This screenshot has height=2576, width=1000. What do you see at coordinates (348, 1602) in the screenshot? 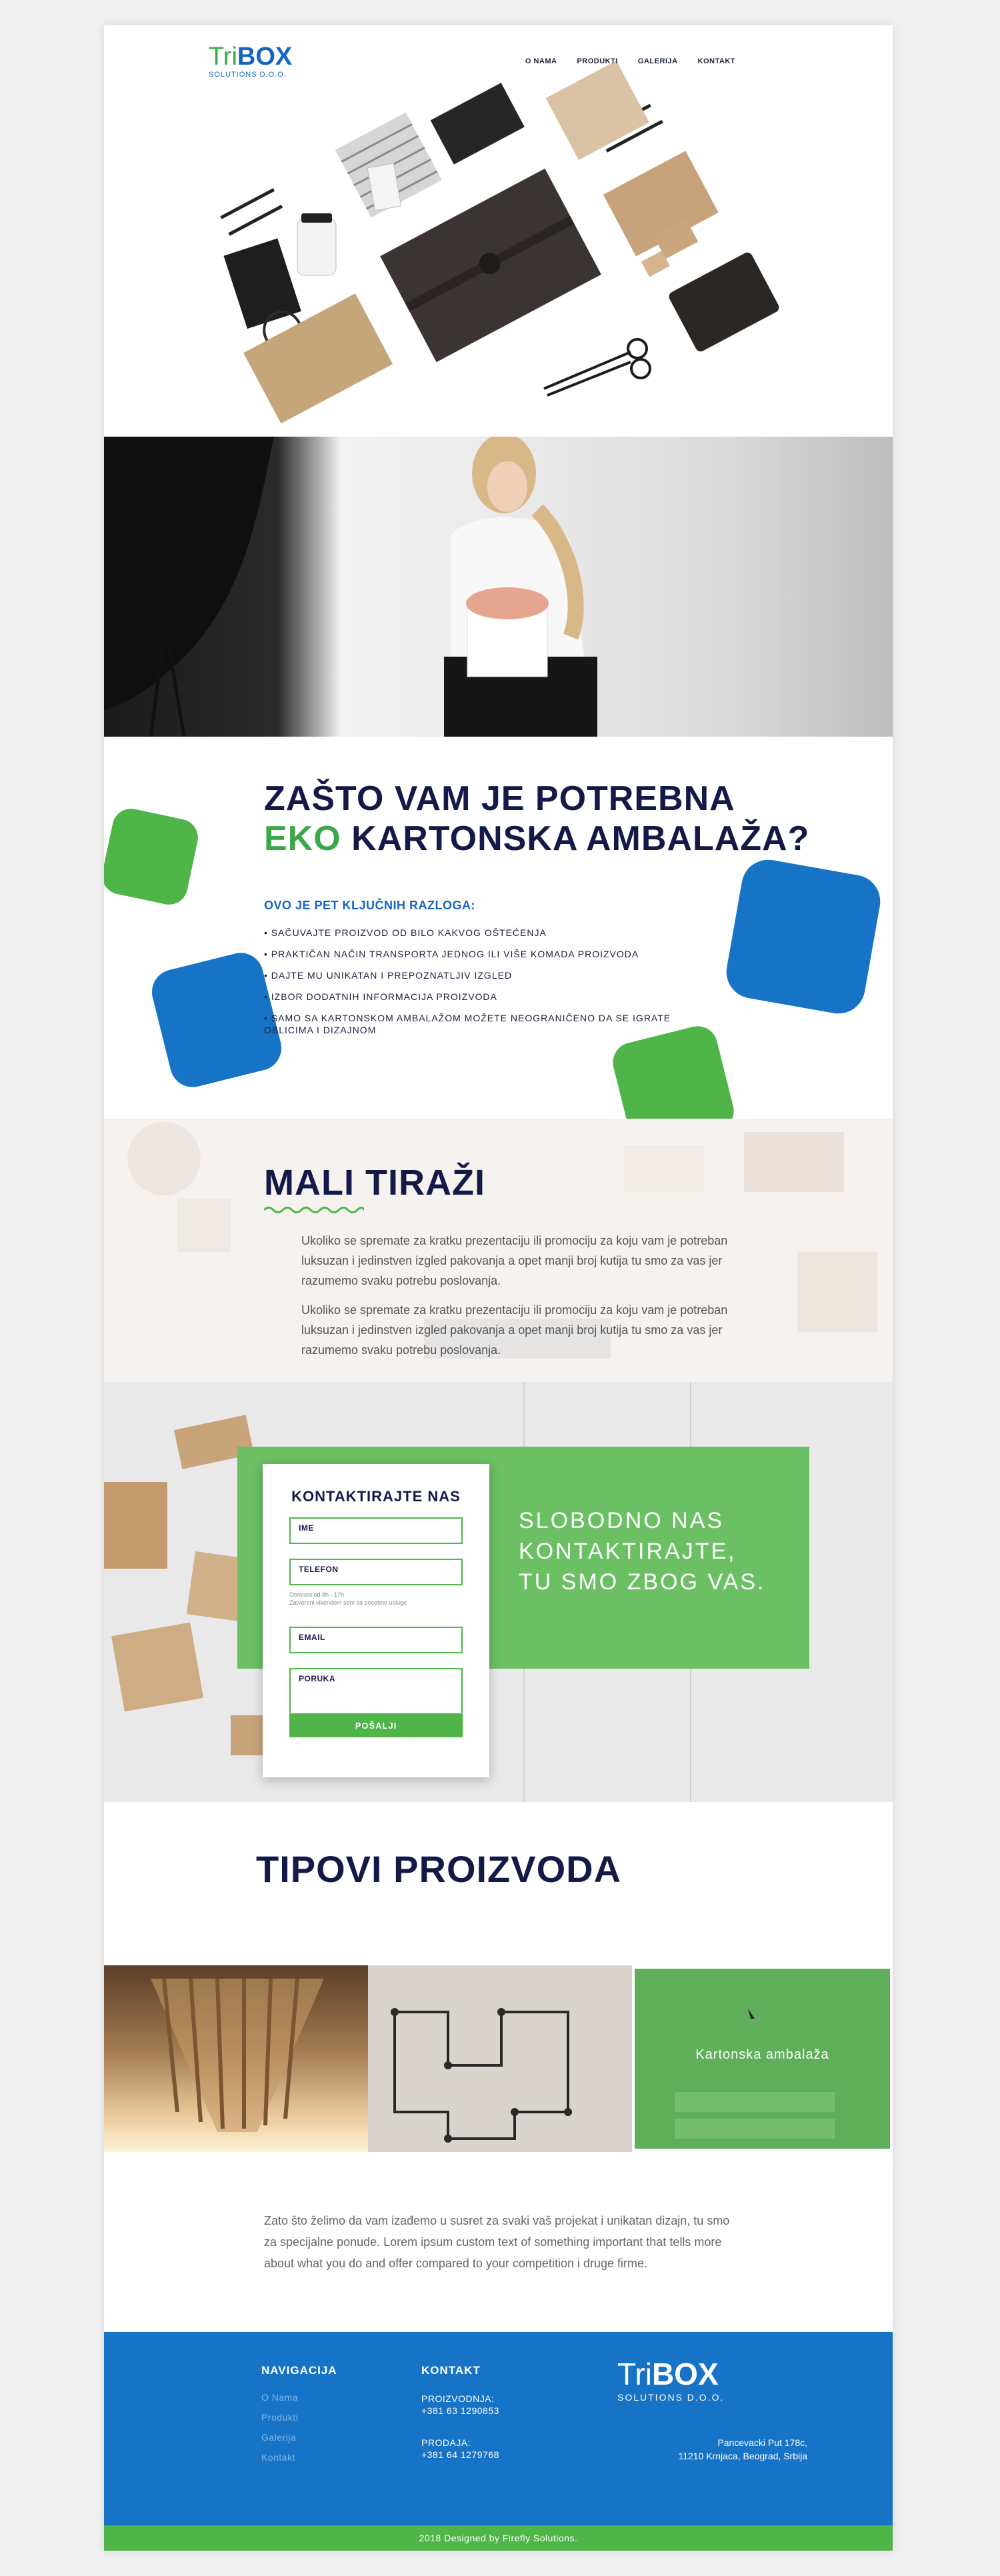
I see `hours-line-2: Zatvoreni vikendom sem za posebne usluge` at bounding box center [348, 1602].